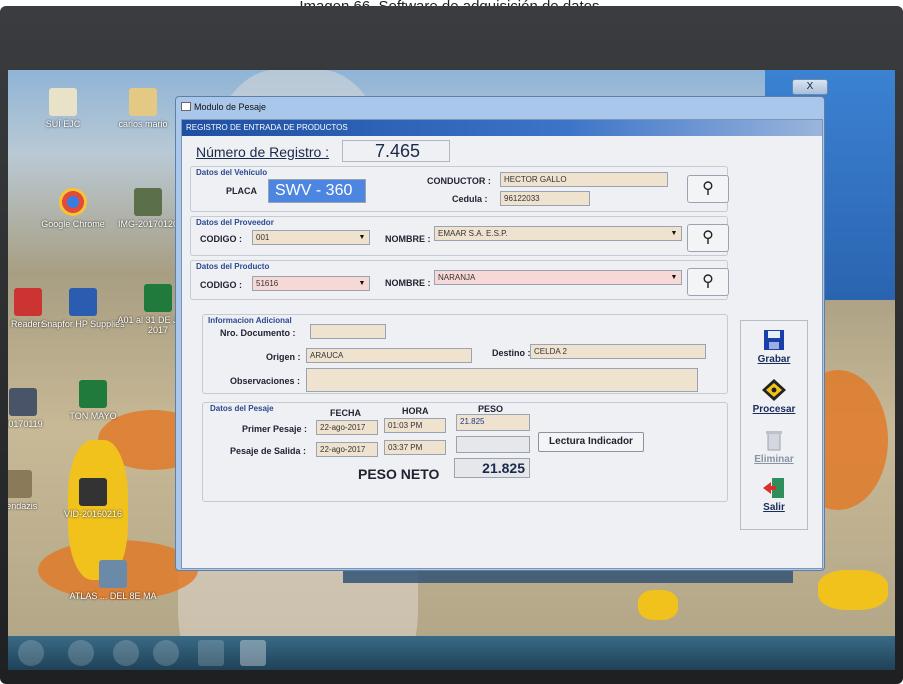 This screenshot has height=684, width=903. Describe the element at coordinates (311, 237) in the screenshot. I see `proveedor-codigo-select: 001 ▼` at that location.